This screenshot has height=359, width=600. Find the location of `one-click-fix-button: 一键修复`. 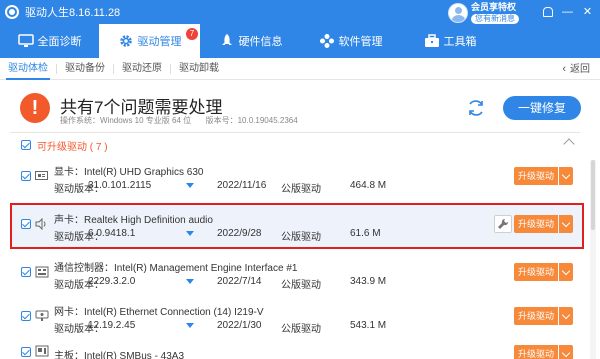

one-click-fix-button: 一键修复 is located at coordinates (542, 108).